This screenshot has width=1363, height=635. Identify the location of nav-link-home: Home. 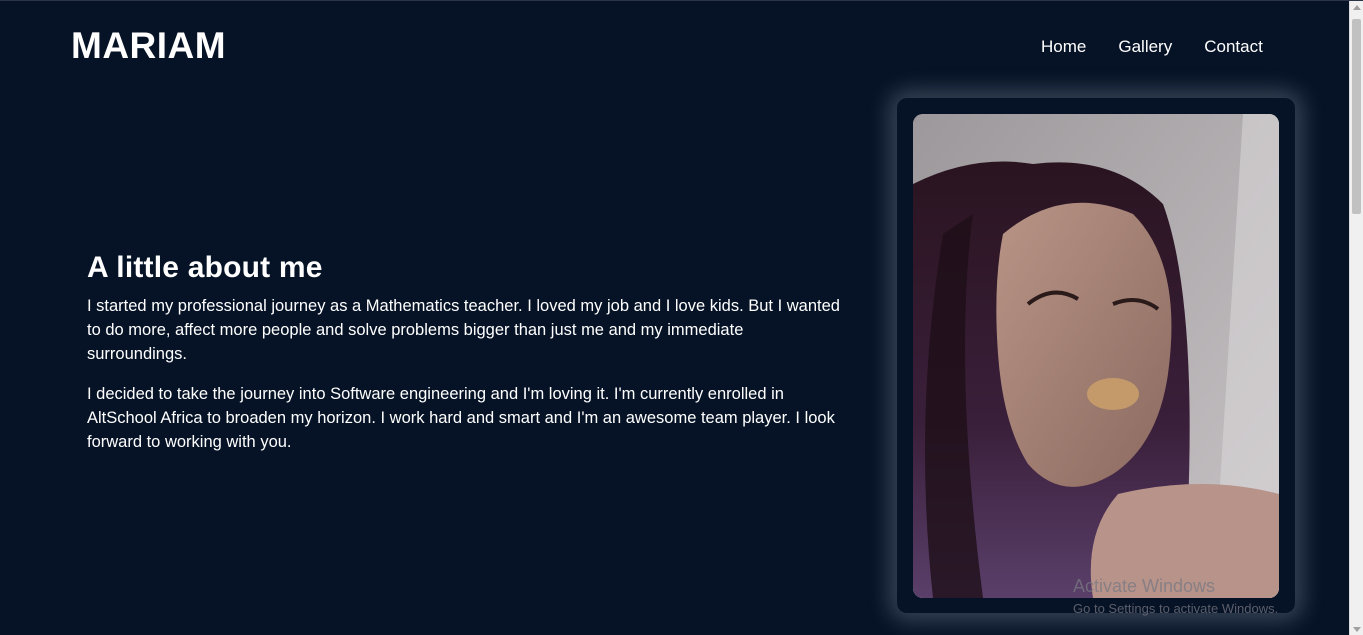
(1063, 47).